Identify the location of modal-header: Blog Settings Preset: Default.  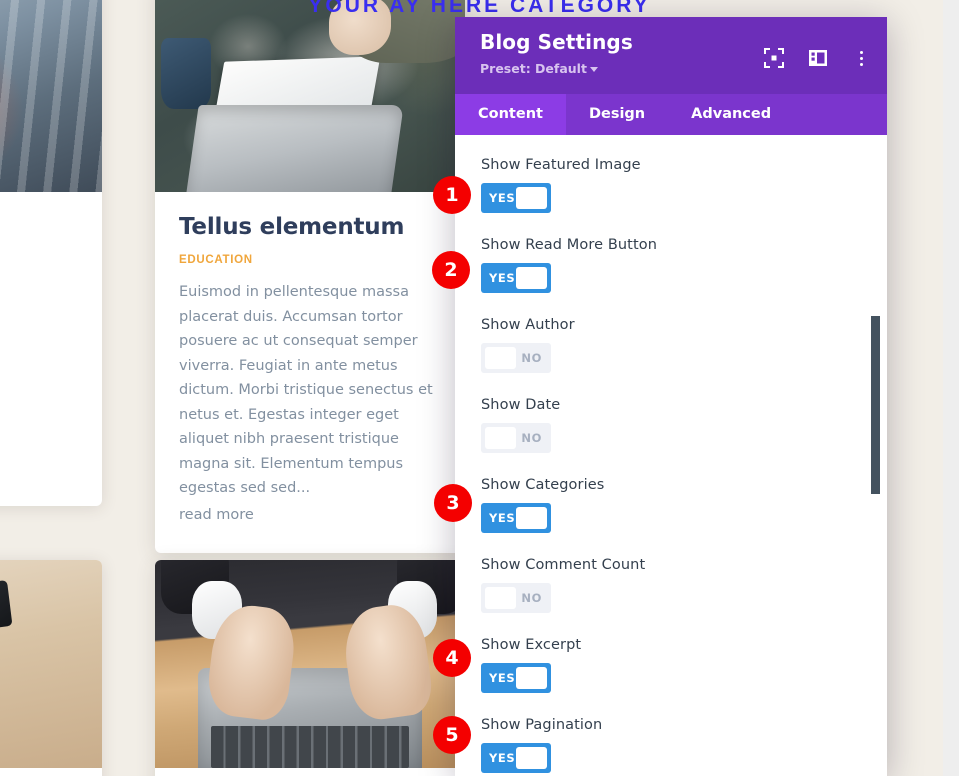
(671, 55).